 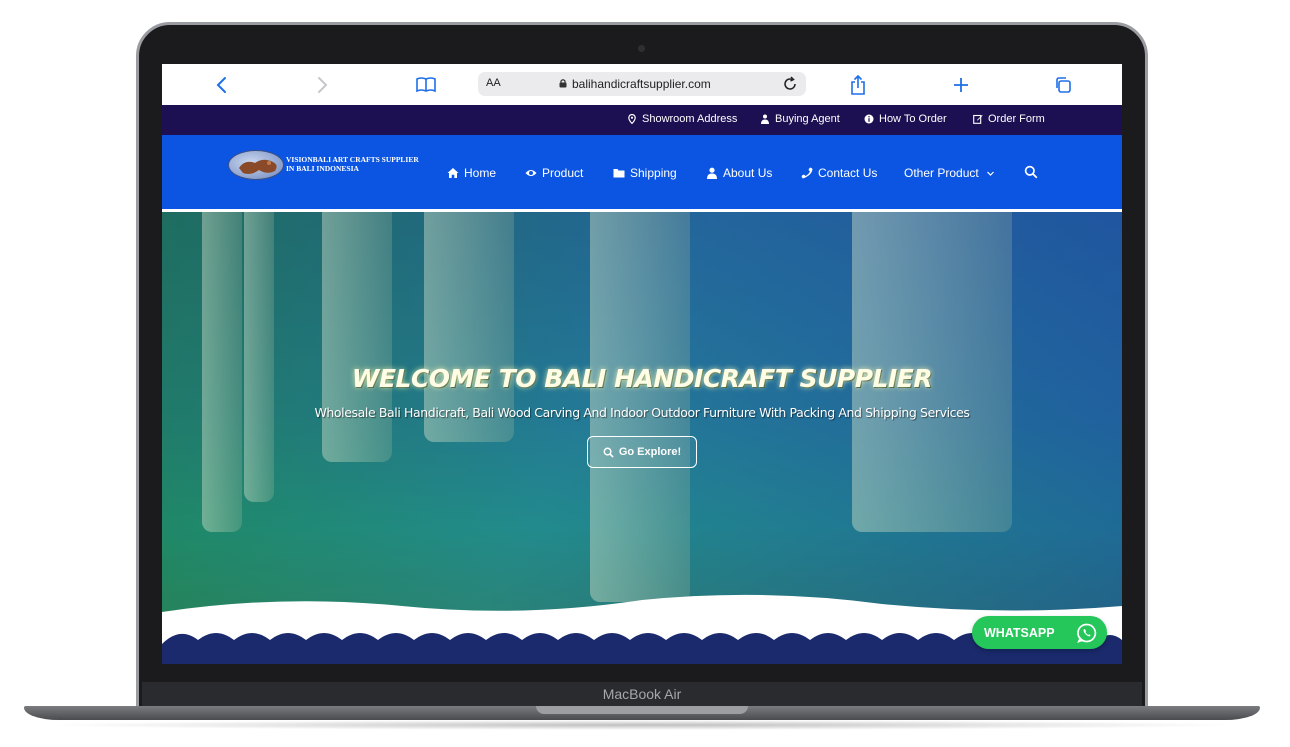 I want to click on new-tab-button, so click(x=961, y=85).